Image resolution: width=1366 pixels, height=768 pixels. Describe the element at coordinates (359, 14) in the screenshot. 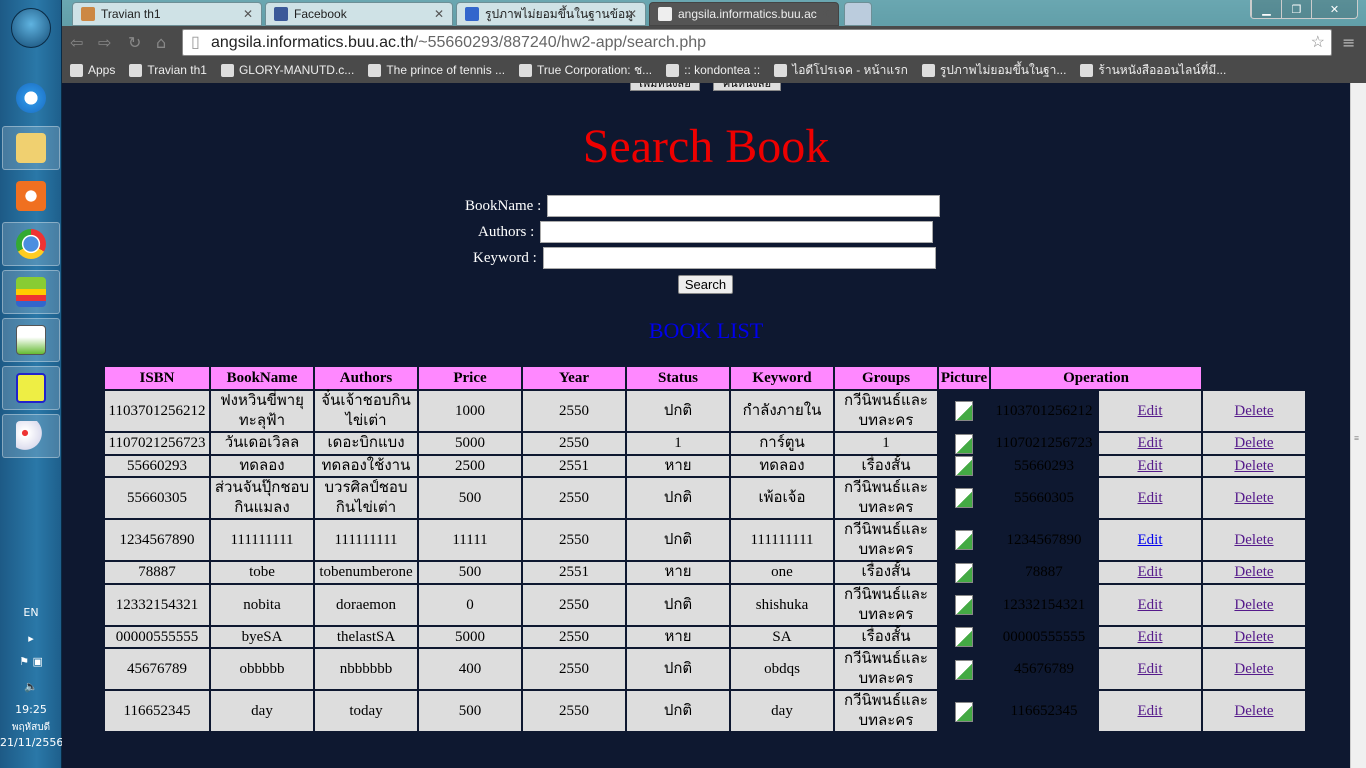

I see `tab-facebook: Facebook ✕` at that location.